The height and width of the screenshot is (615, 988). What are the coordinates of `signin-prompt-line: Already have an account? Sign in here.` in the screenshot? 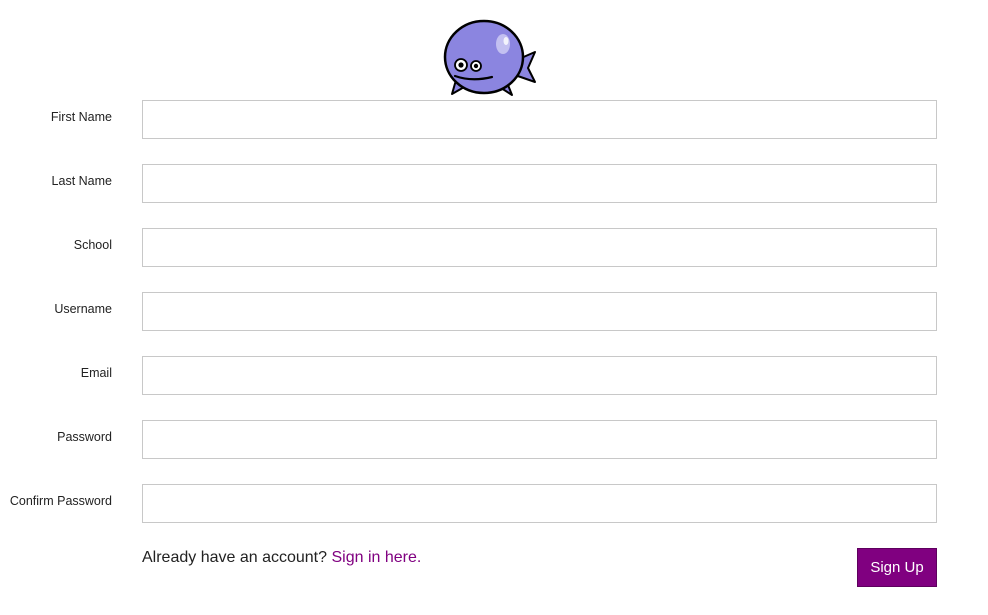 It's located at (281, 558).